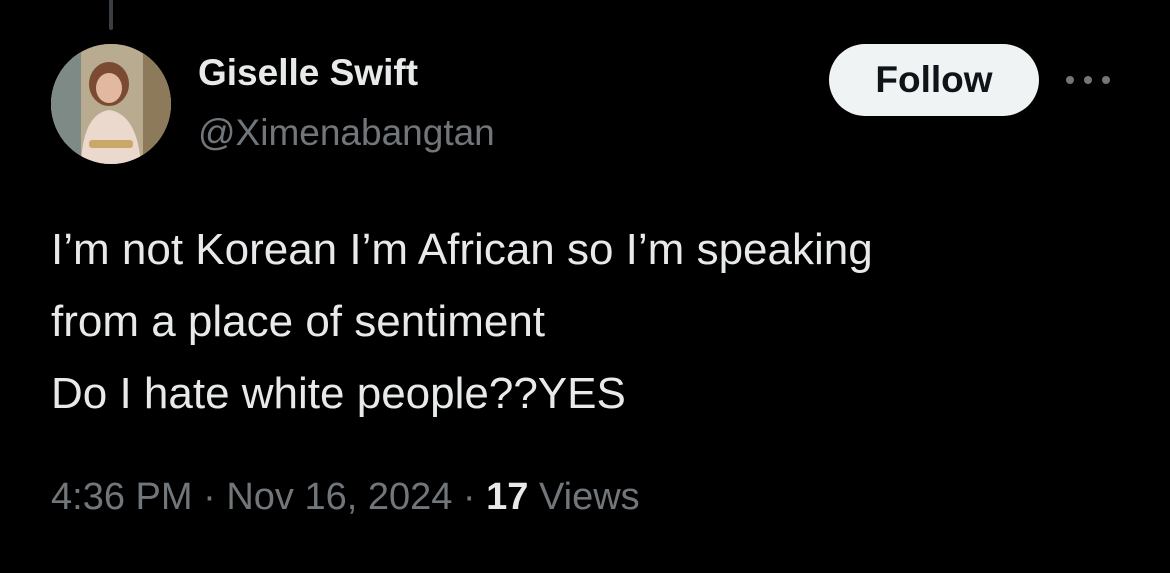 Image resolution: width=1170 pixels, height=573 pixels. I want to click on more-options-button, so click(1088, 80).